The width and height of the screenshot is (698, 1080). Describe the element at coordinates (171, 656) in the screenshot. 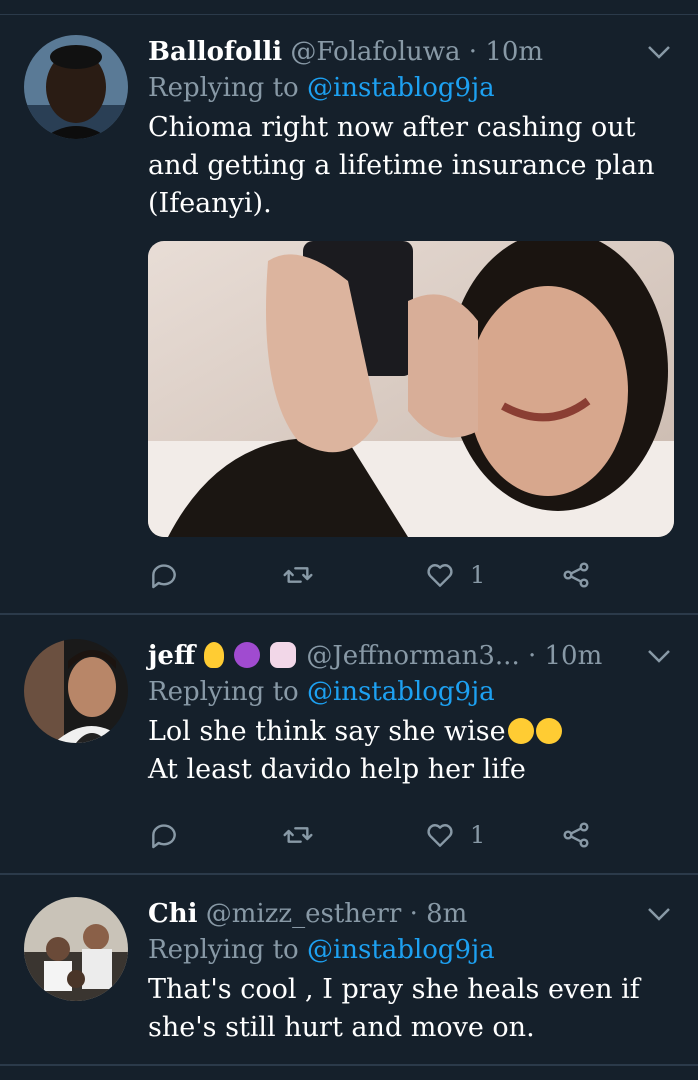

I see `display-name: jeff` at that location.